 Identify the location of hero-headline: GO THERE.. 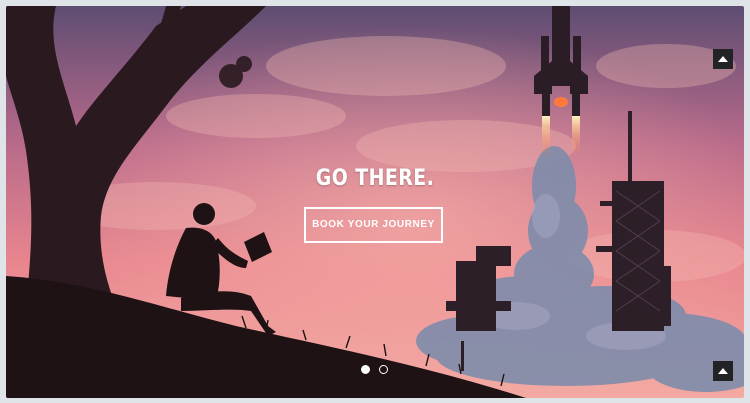
(375, 178).